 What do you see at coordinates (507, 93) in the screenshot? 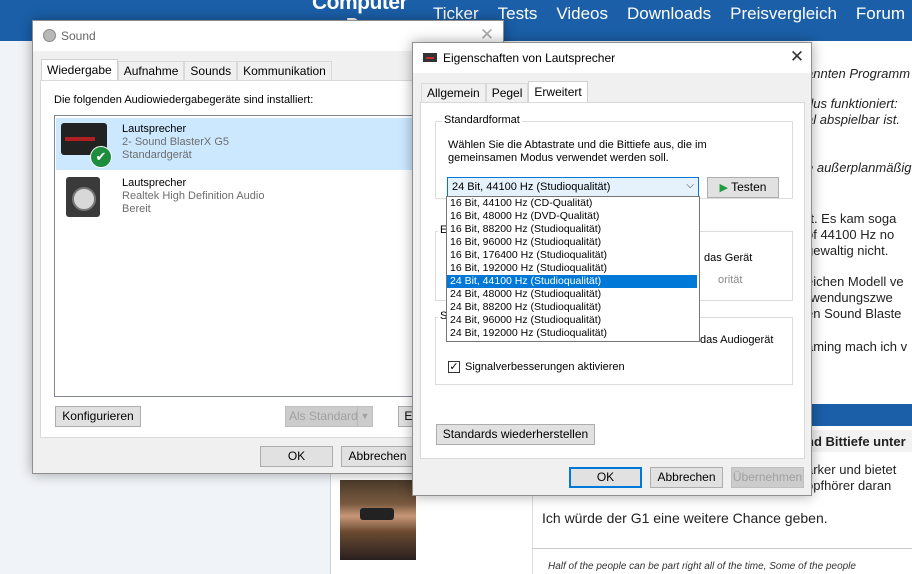
I see `tab-pegel: Pegel` at bounding box center [507, 93].